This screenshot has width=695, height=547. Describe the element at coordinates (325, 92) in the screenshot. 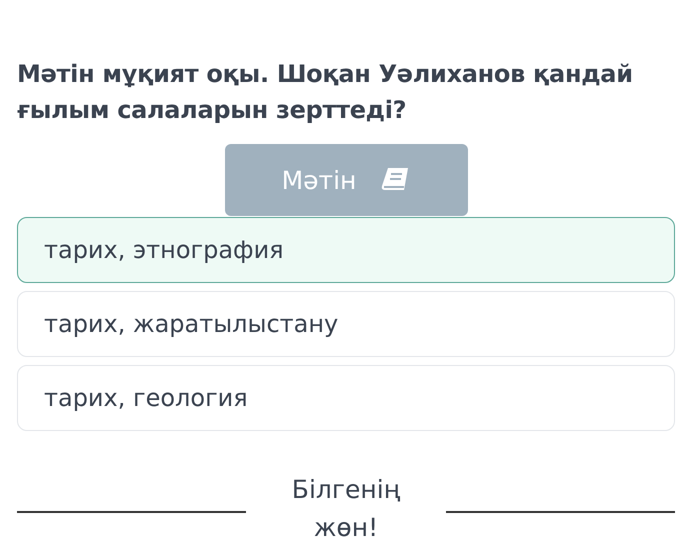

I see `question-text: Мәтін мұқият оқы. Шоқан Уәлиханов қандай ғылым салаларын зерттеді?` at that location.